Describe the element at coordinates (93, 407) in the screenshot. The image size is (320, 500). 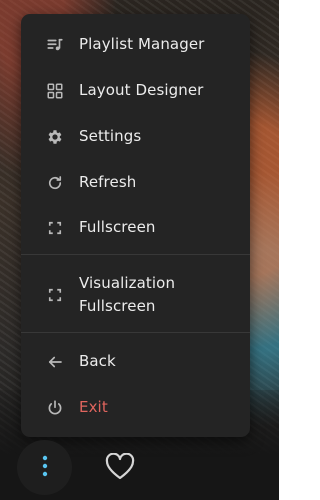
I see `menu-item-label: Exit` at that location.